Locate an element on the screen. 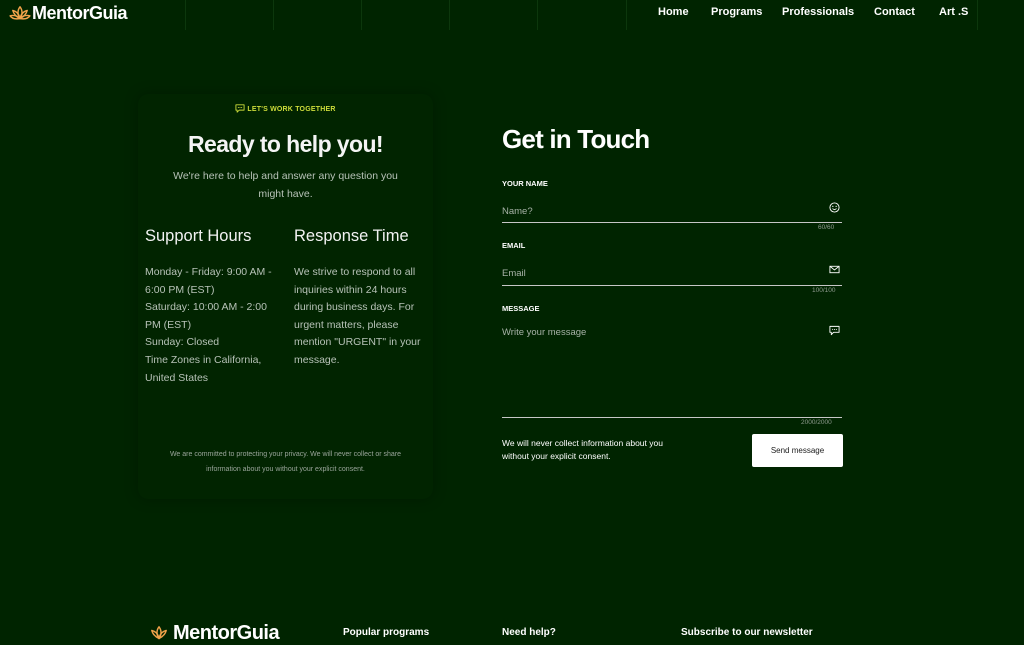  nav-professionals: Professionals is located at coordinates (818, 12).